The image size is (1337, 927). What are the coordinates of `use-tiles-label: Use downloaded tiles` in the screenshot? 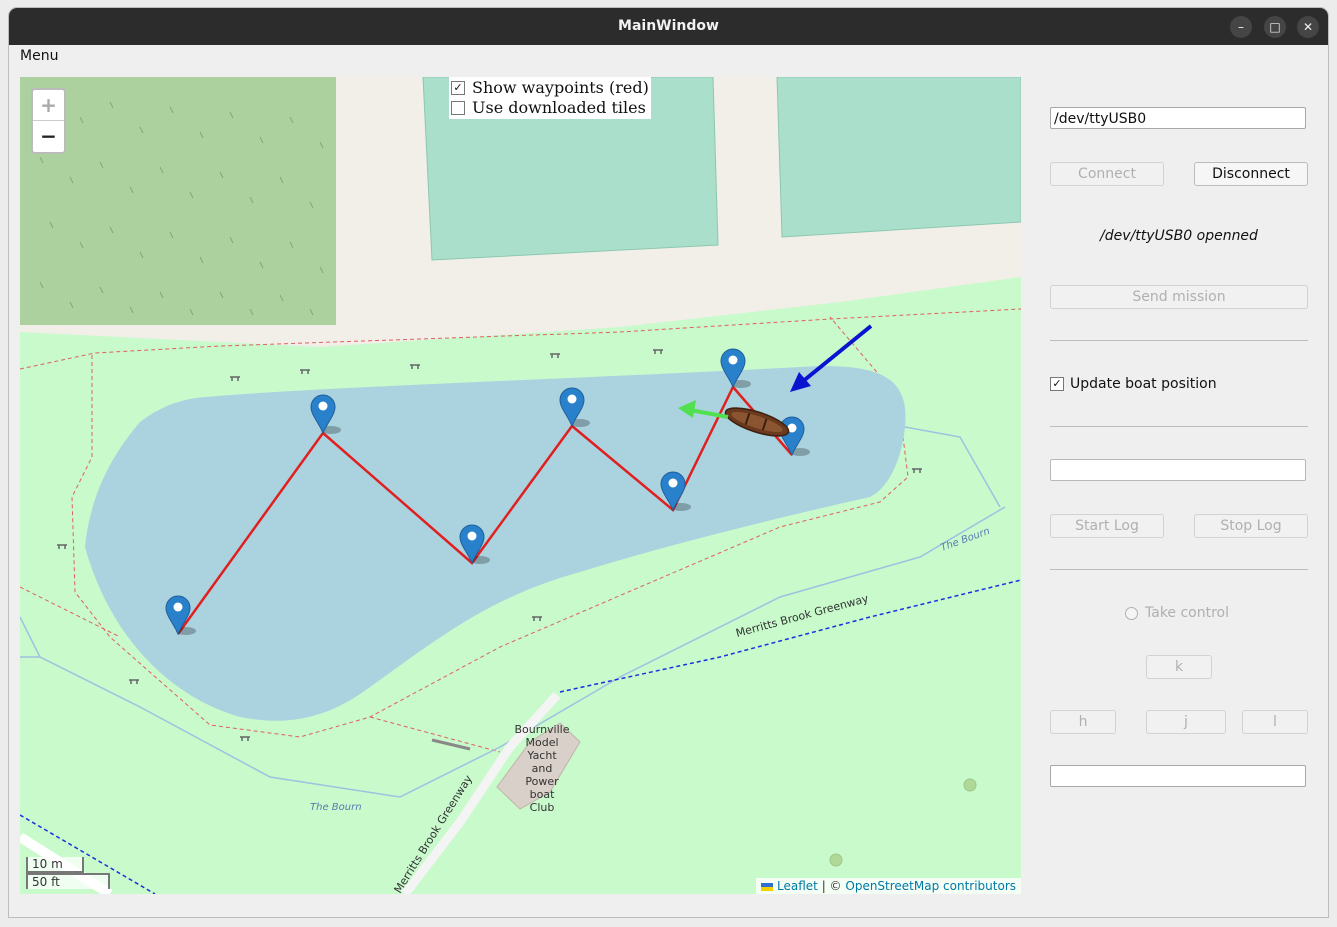 It's located at (559, 107).